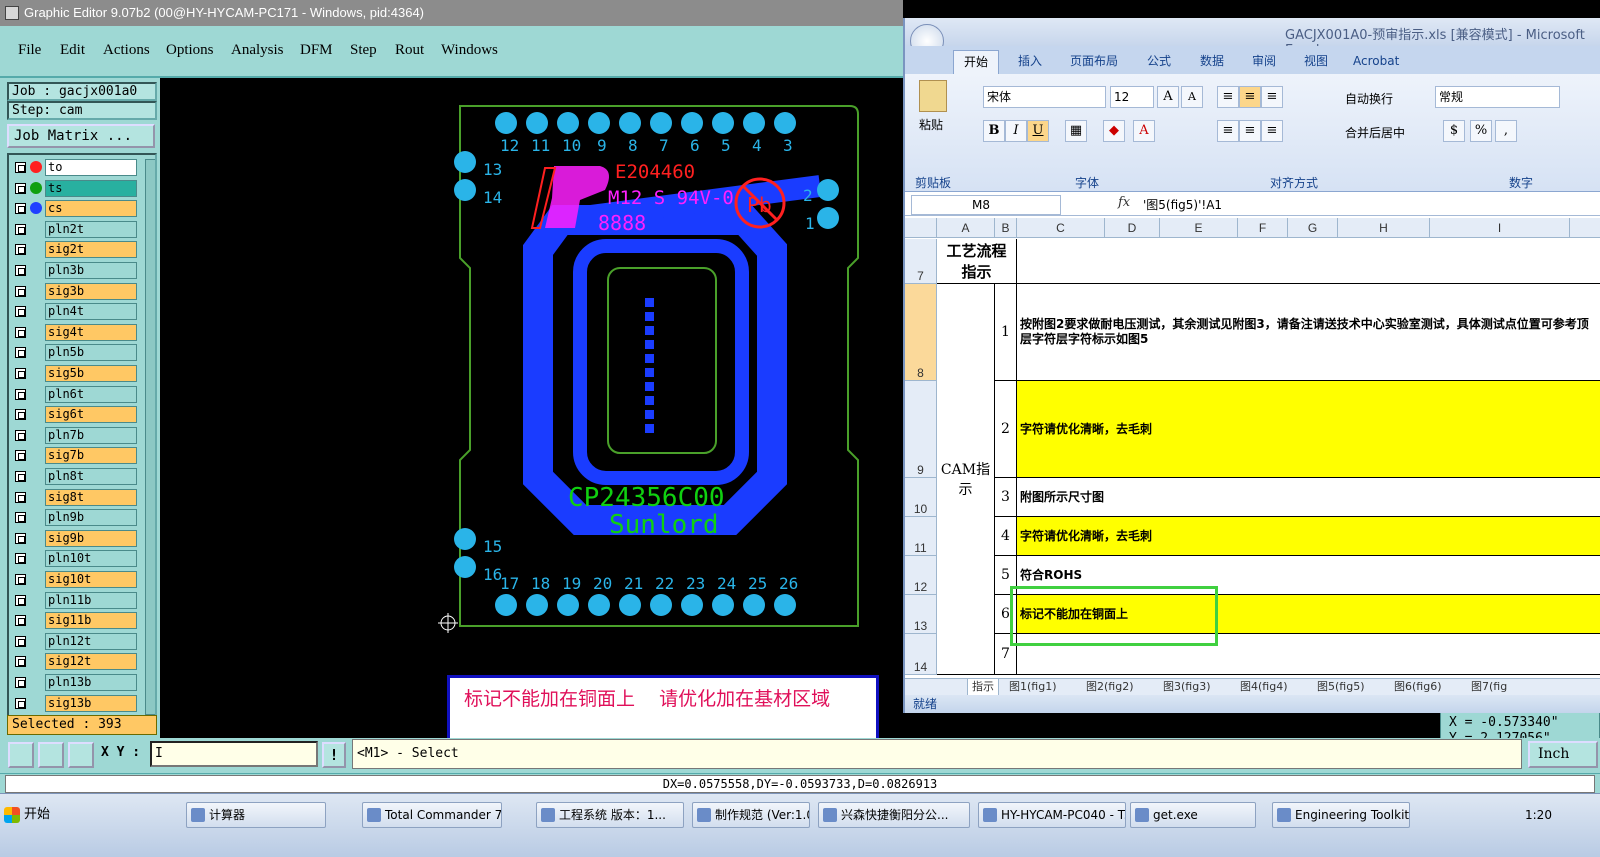  What do you see at coordinates (921, 497) in the screenshot?
I see `row-header: 10` at bounding box center [921, 497].